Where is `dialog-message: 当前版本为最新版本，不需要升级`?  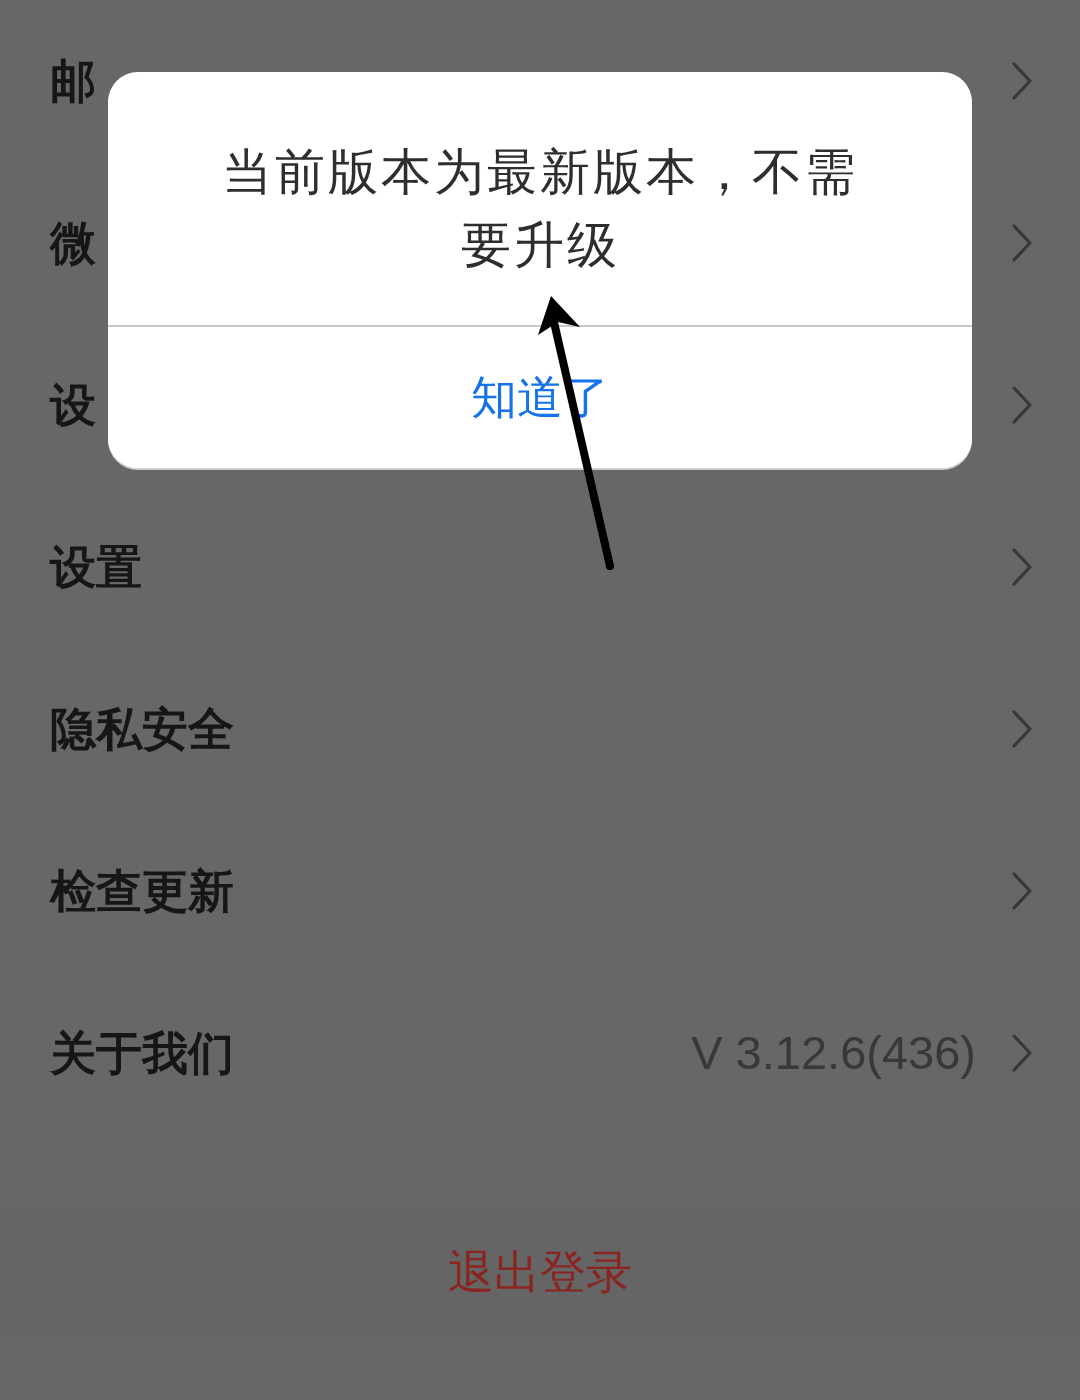 dialog-message: 当前版本为最新版本，不需要升级 is located at coordinates (540, 209).